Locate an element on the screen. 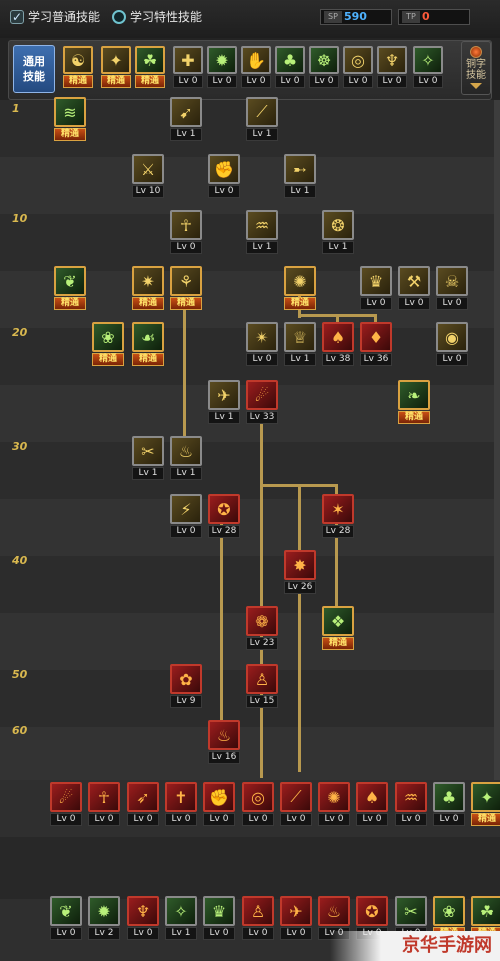 The width and height of the screenshot is (500, 961). tree-skill-node: ❖ 精通 is located at coordinates (338, 628).